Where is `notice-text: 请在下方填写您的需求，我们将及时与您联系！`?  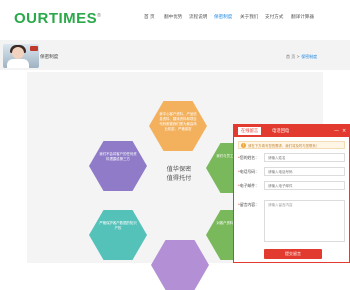 notice-text: 请在下方填写您的需求，我们将及时与您联系！ is located at coordinates (284, 146).